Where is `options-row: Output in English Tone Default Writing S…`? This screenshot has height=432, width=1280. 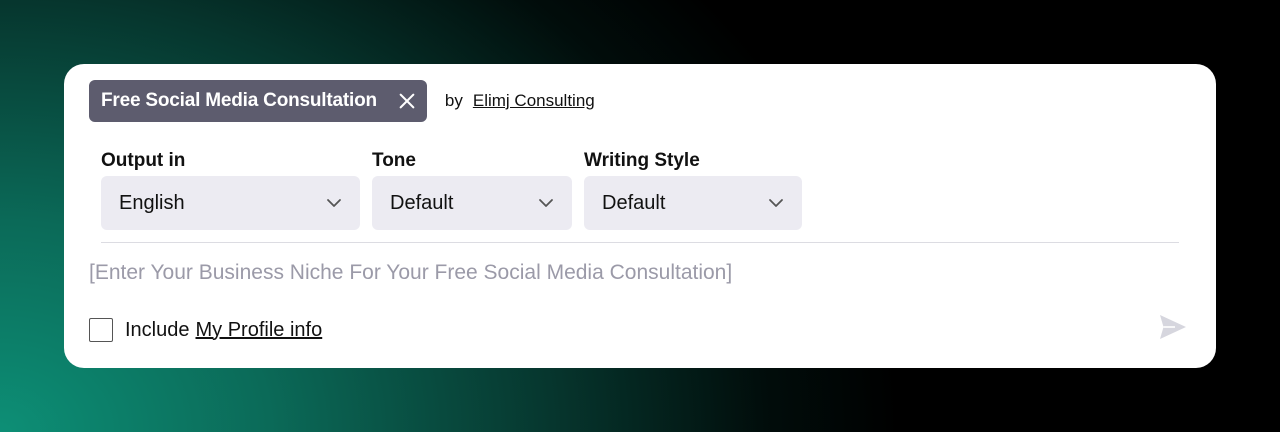 options-row: Output in English Tone Default Writing S… is located at coordinates (457, 190).